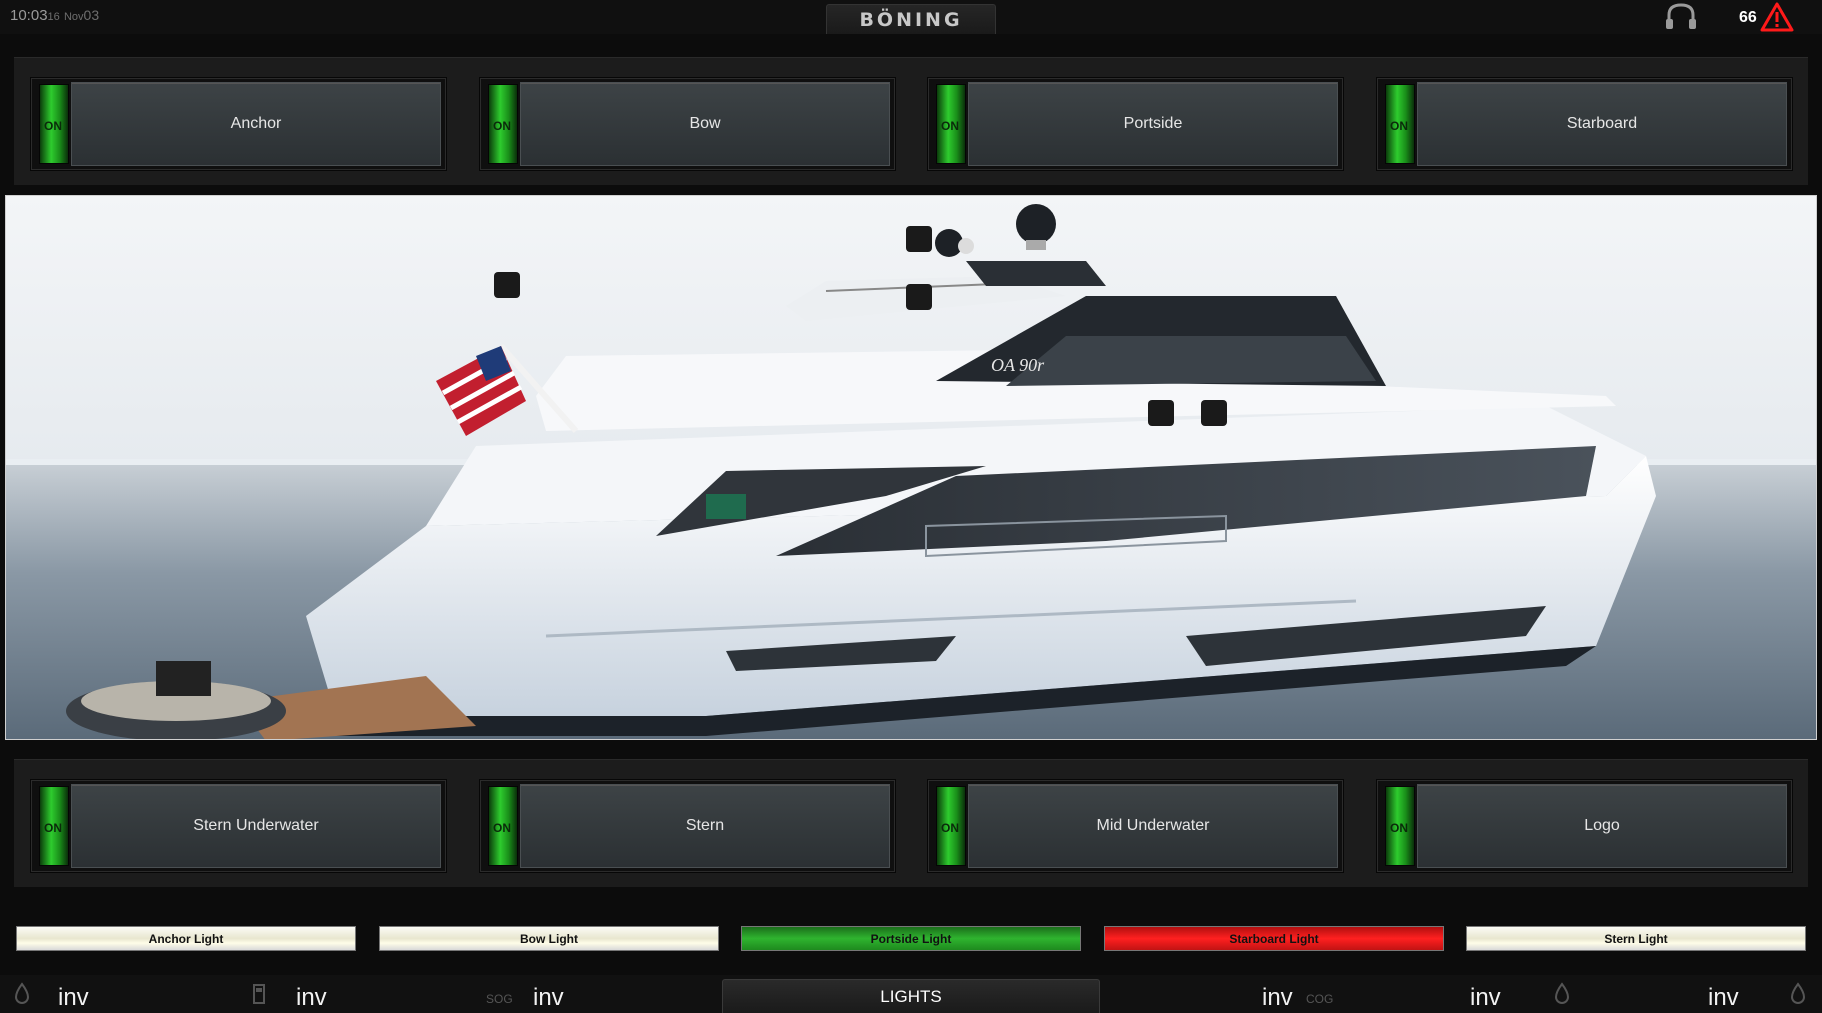 This screenshot has height=1013, width=1822. Describe the element at coordinates (1153, 826) in the screenshot. I see `mid-underwater-button: Mid Underwater` at that location.